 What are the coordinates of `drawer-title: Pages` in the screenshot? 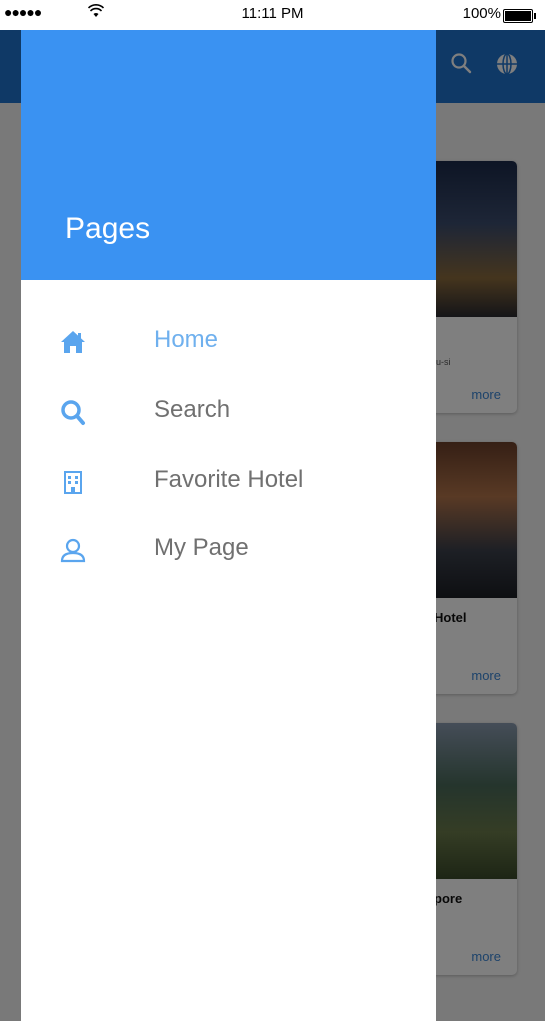 It's located at (108, 228).